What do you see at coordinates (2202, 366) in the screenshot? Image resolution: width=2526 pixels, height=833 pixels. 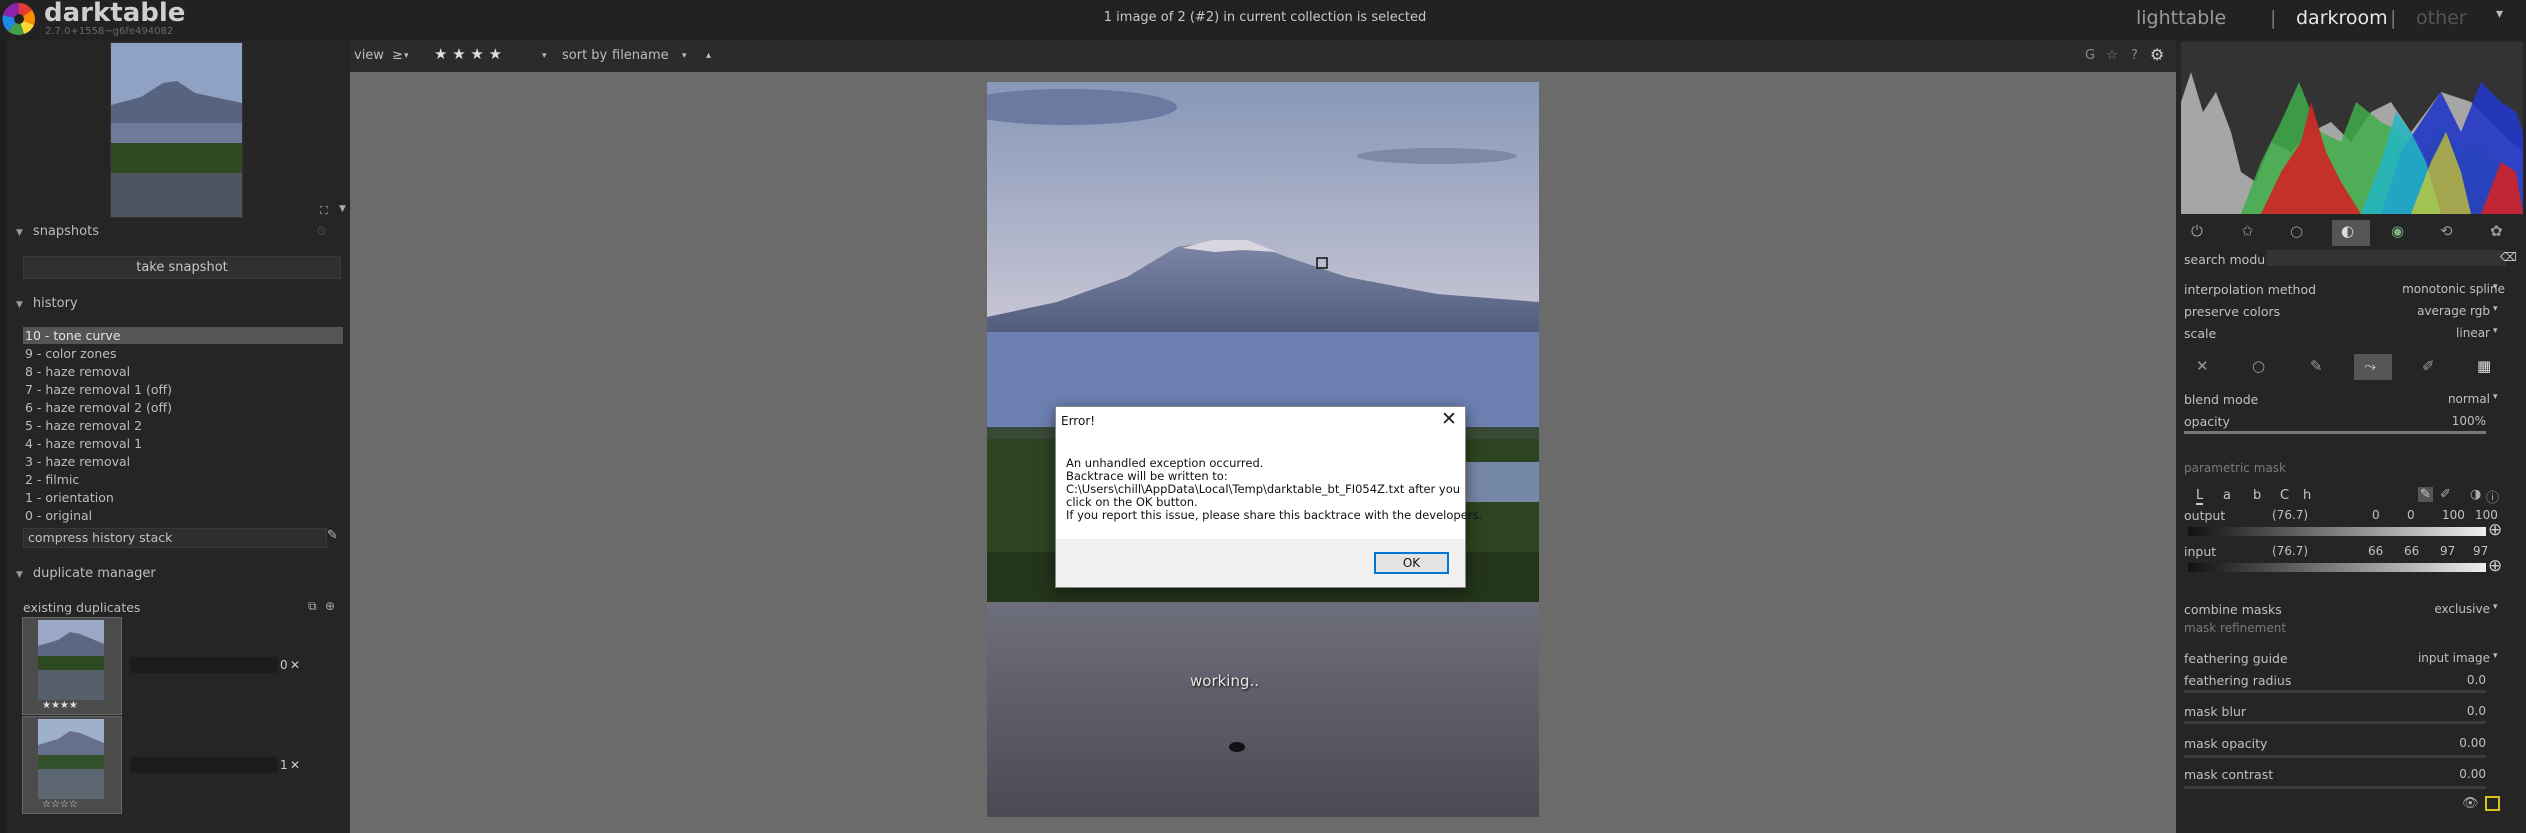 I see `blend-off-icon: ✕` at bounding box center [2202, 366].